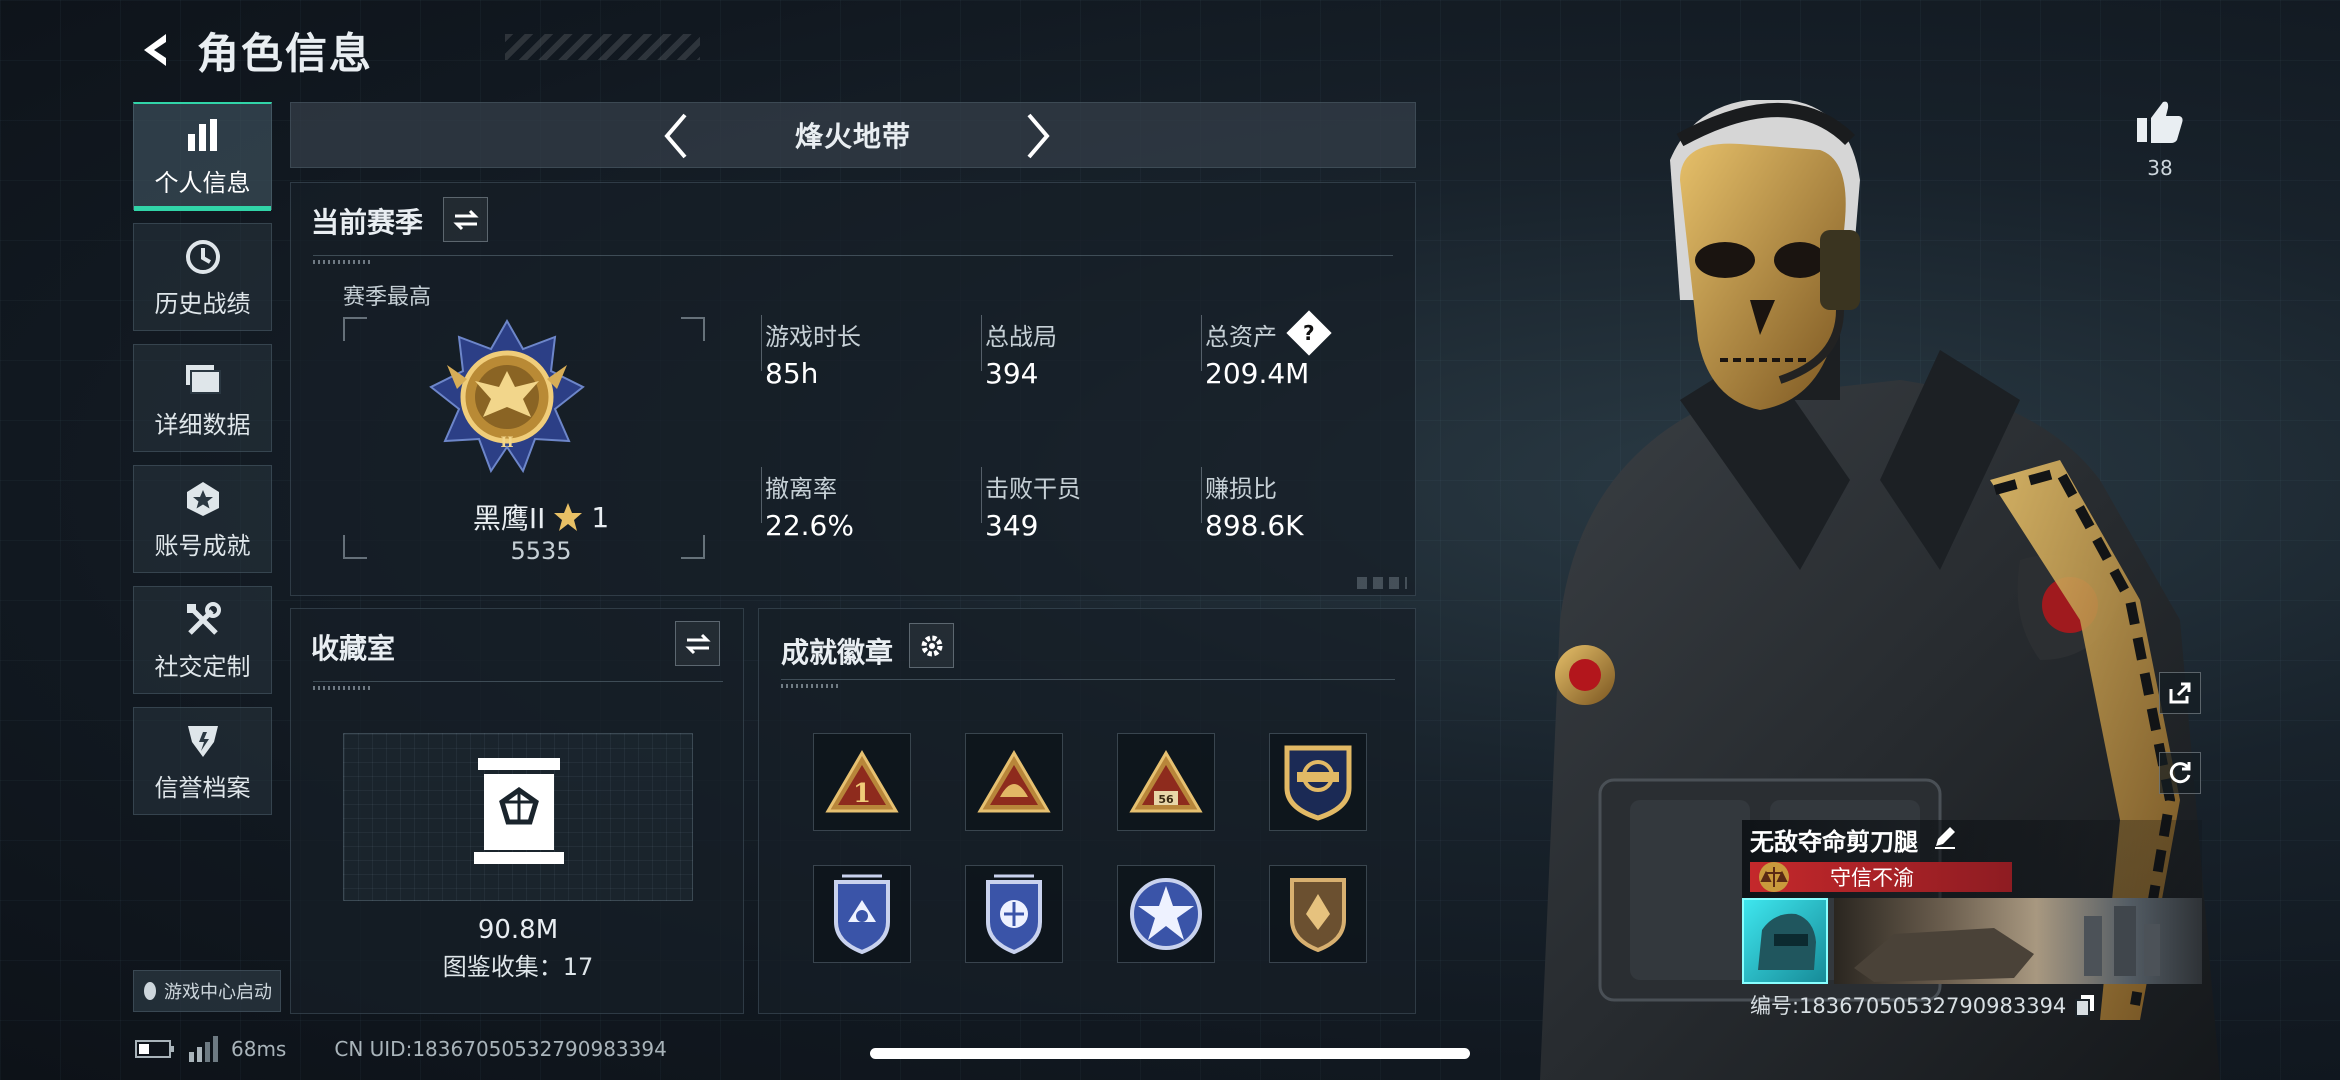 Image resolution: width=2340 pixels, height=1080 pixels. What do you see at coordinates (465, 219) in the screenshot?
I see `season-switch-button` at bounding box center [465, 219].